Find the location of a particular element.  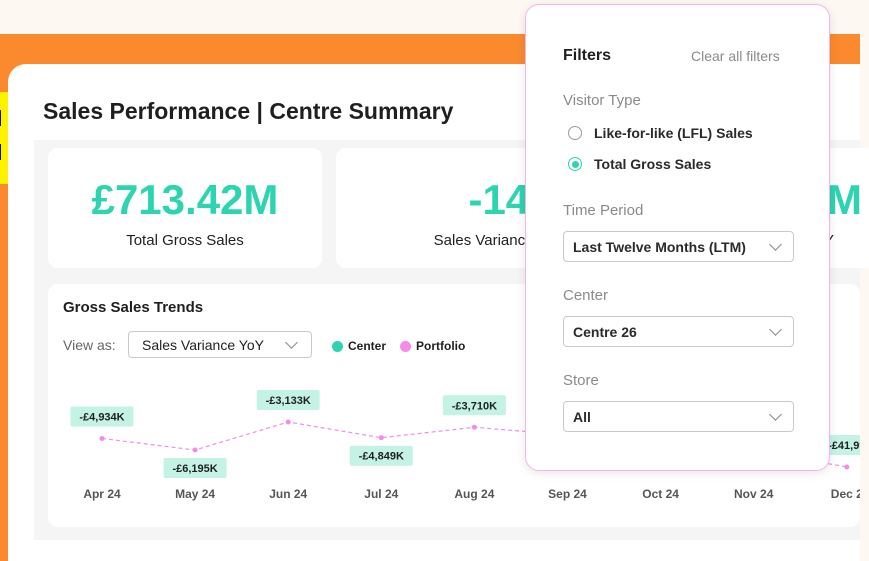

x-tick-label: May 24 is located at coordinates (195, 494).